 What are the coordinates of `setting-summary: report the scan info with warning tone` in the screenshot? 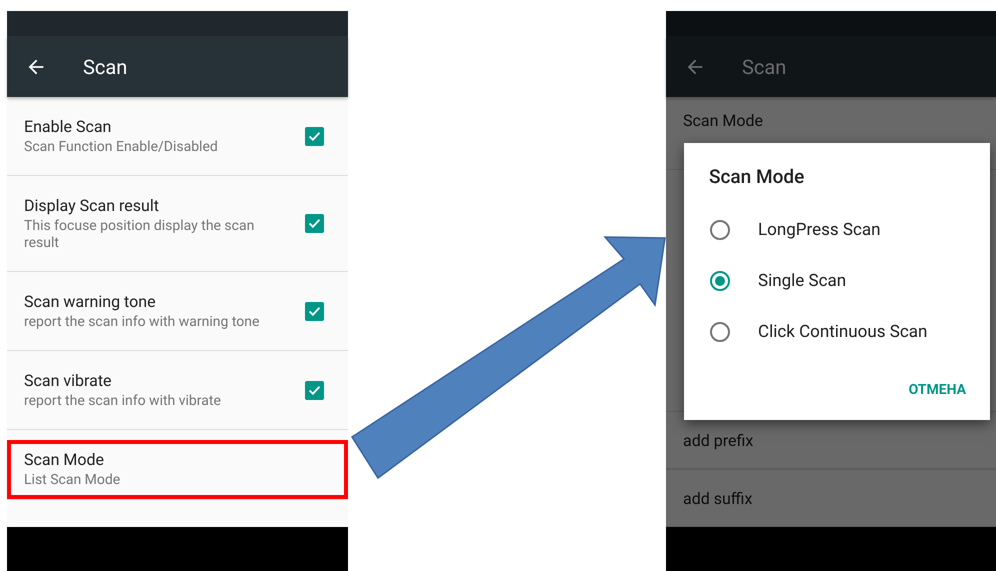 It's located at (142, 322).